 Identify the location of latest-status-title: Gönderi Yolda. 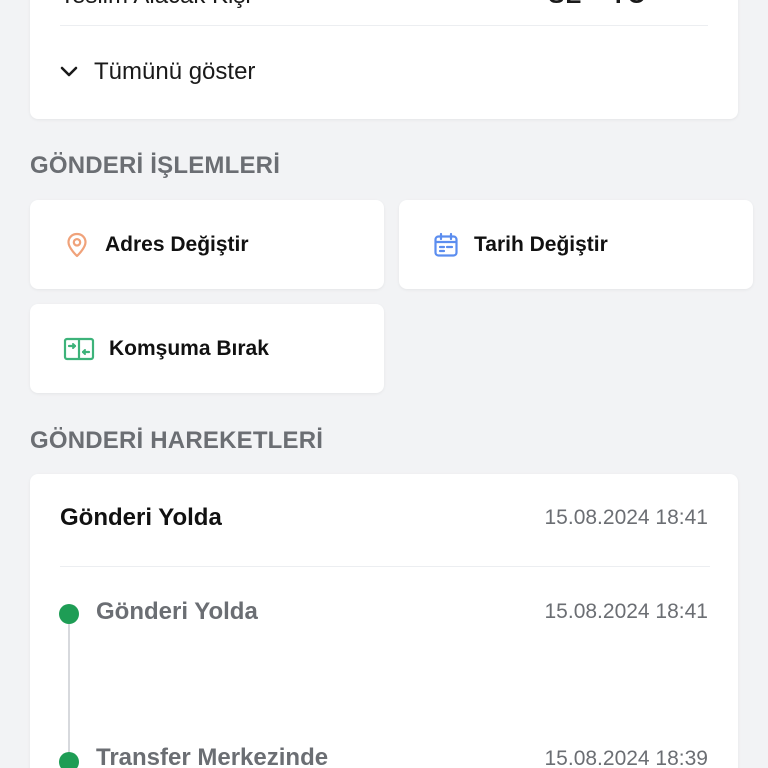
(141, 517).